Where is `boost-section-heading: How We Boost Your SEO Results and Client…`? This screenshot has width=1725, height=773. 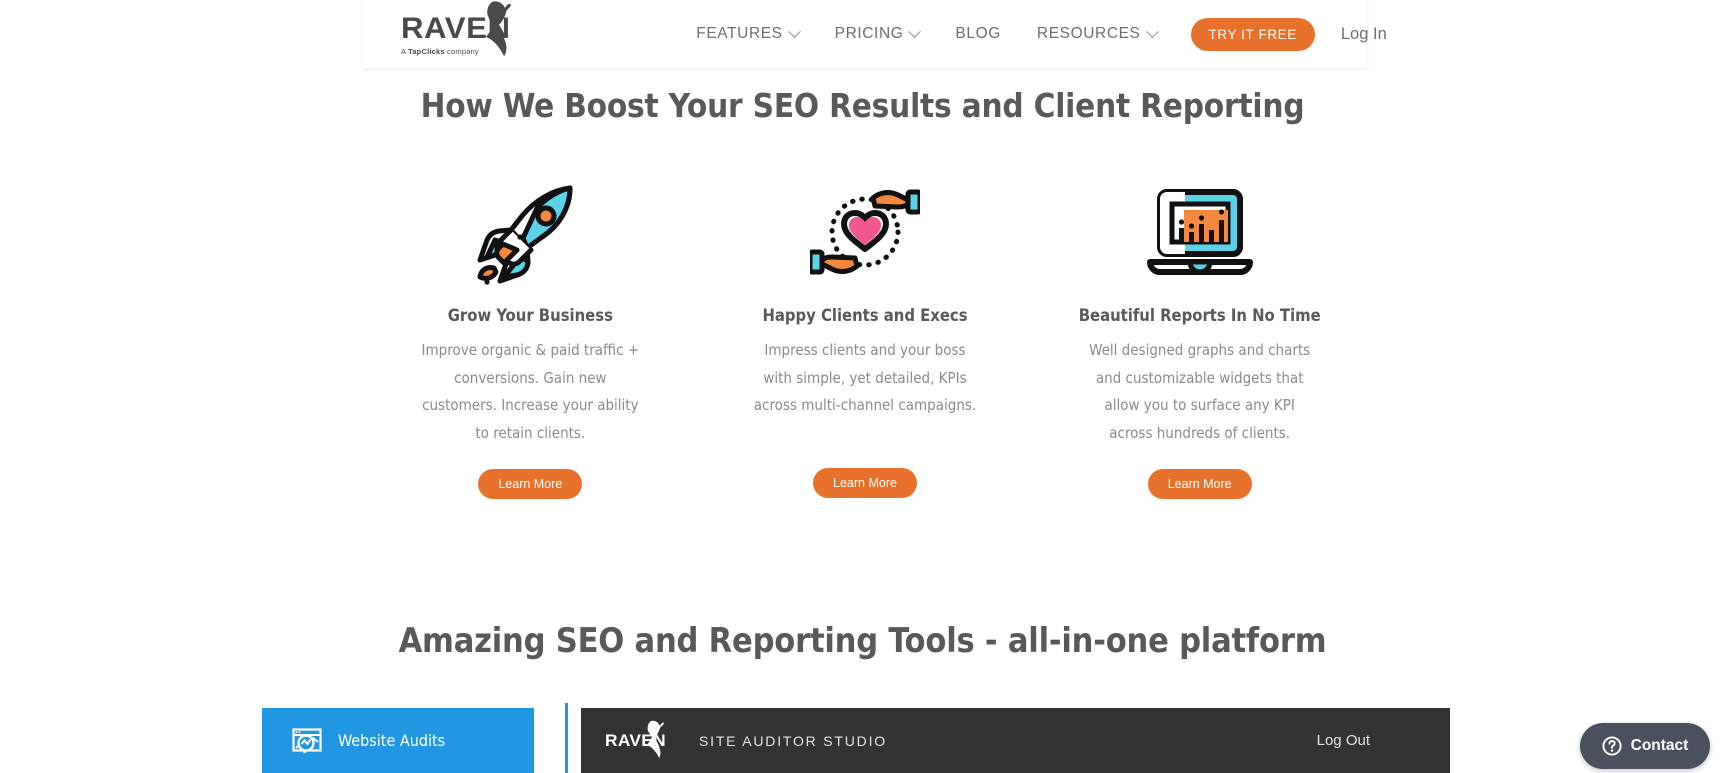
boost-section-heading: How We Boost Your SEO Results and Client… is located at coordinates (862, 105).